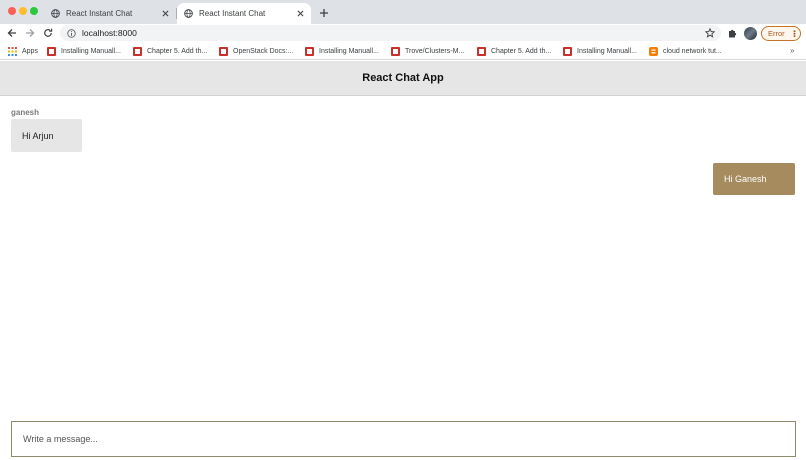 Image resolution: width=806 pixels, height=460 pixels. I want to click on app-header: React Chat App, so click(403, 78).